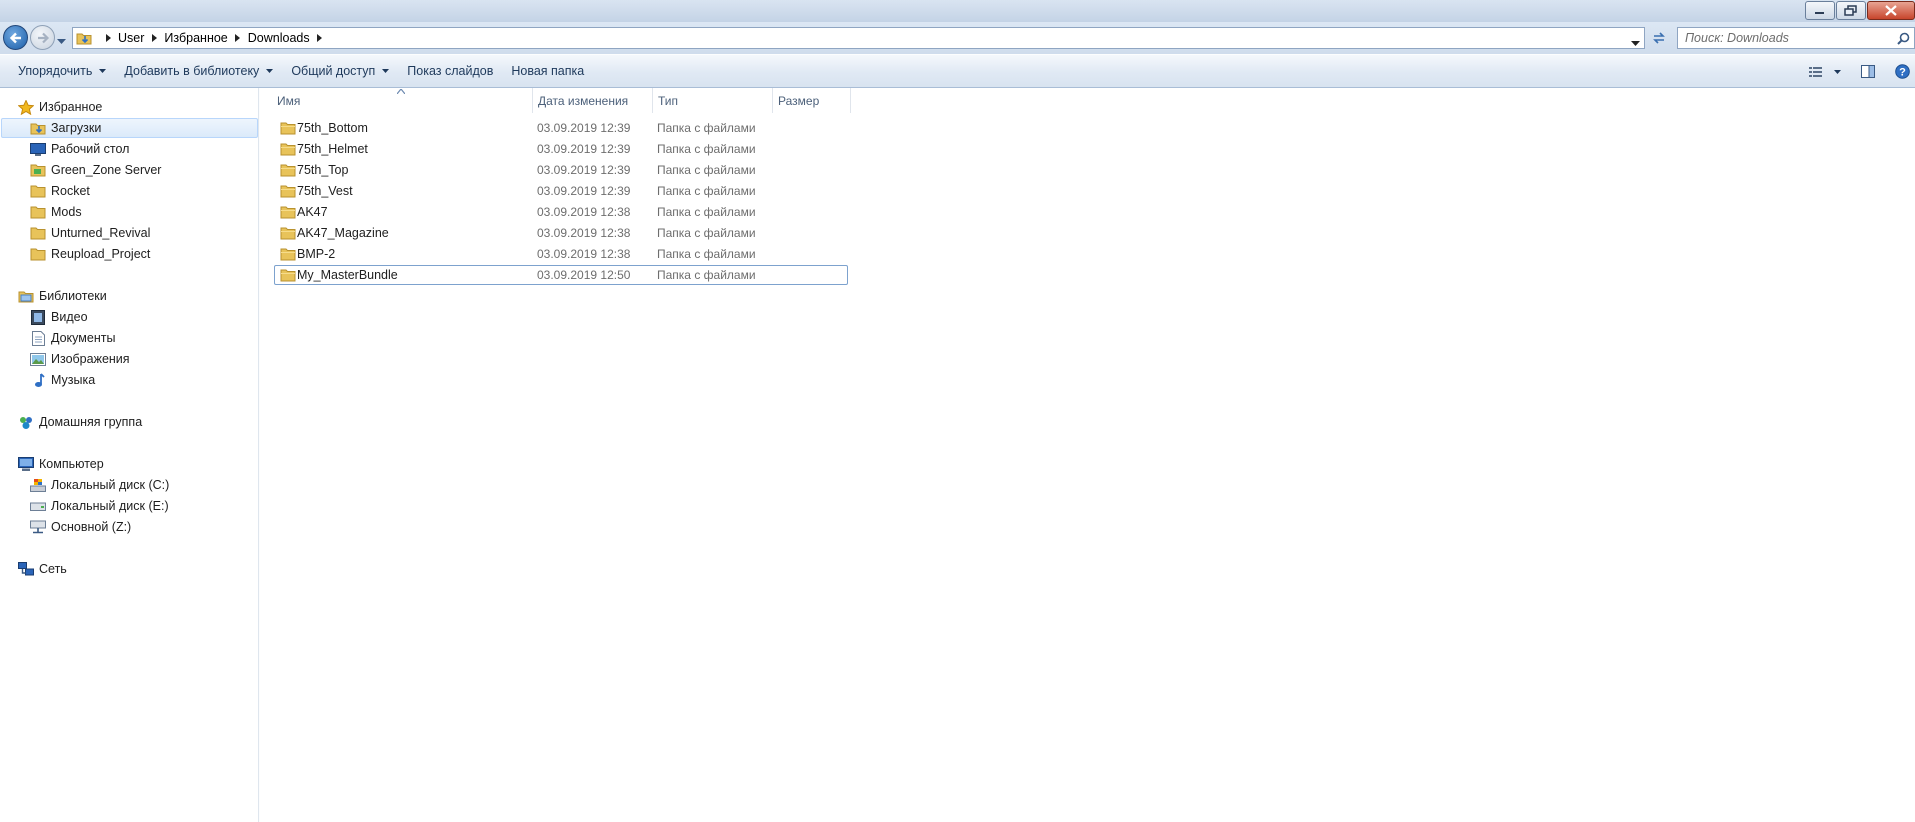 The width and height of the screenshot is (1915, 822). What do you see at coordinates (131, 38) in the screenshot?
I see `breadcrumb-item-user: User` at bounding box center [131, 38].